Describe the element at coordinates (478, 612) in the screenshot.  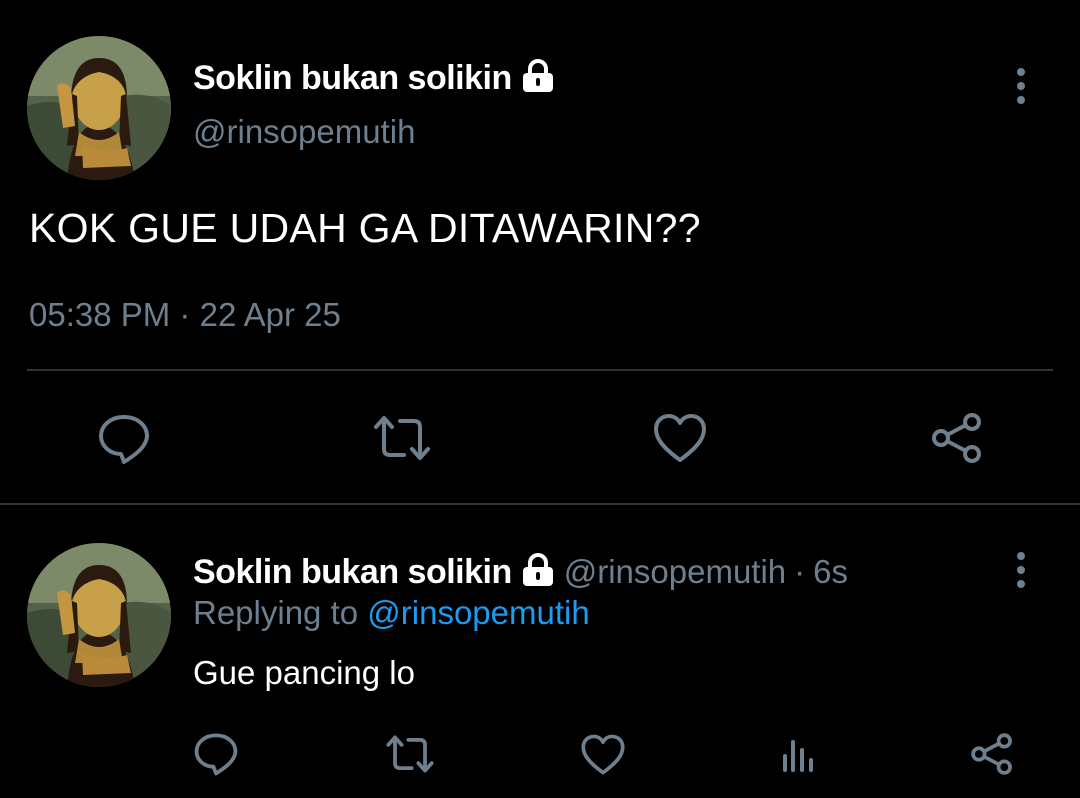
I see `replying-to-link: @rinsopemutih` at that location.